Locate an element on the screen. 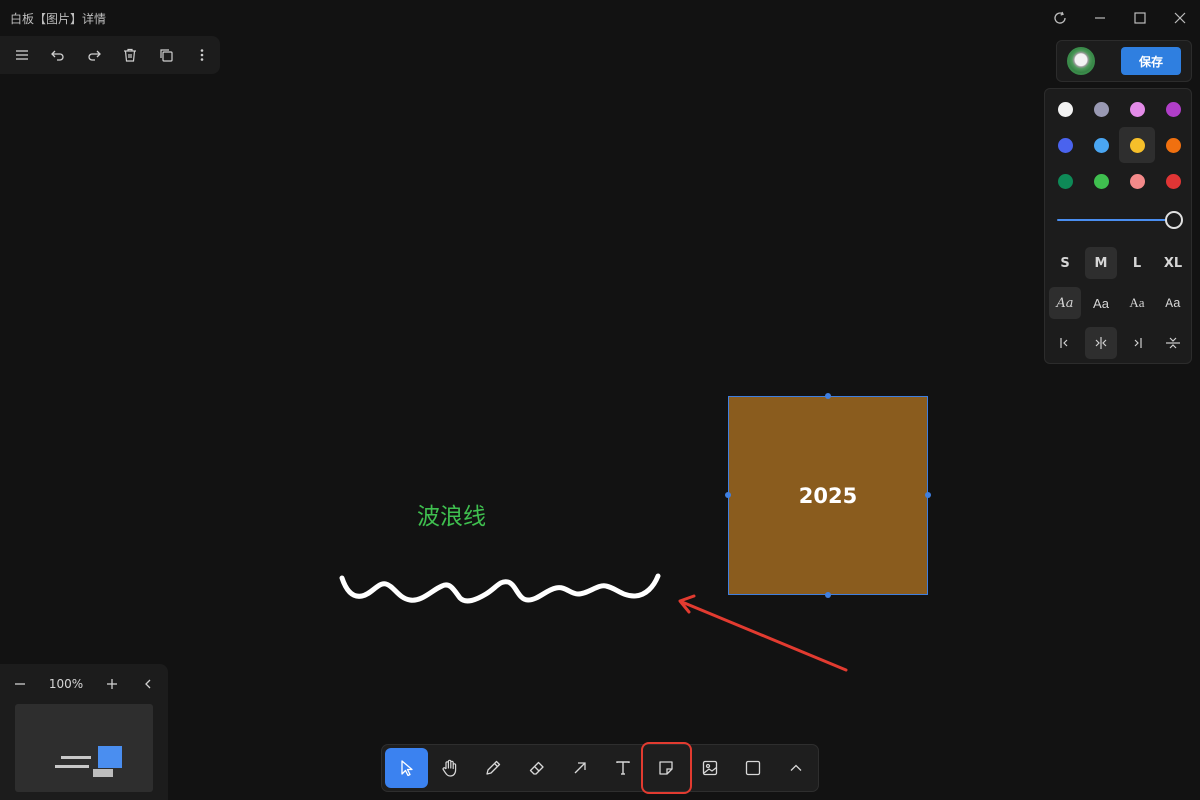 Image resolution: width=1200 pixels, height=800 pixels. minimap is located at coordinates (84, 748).